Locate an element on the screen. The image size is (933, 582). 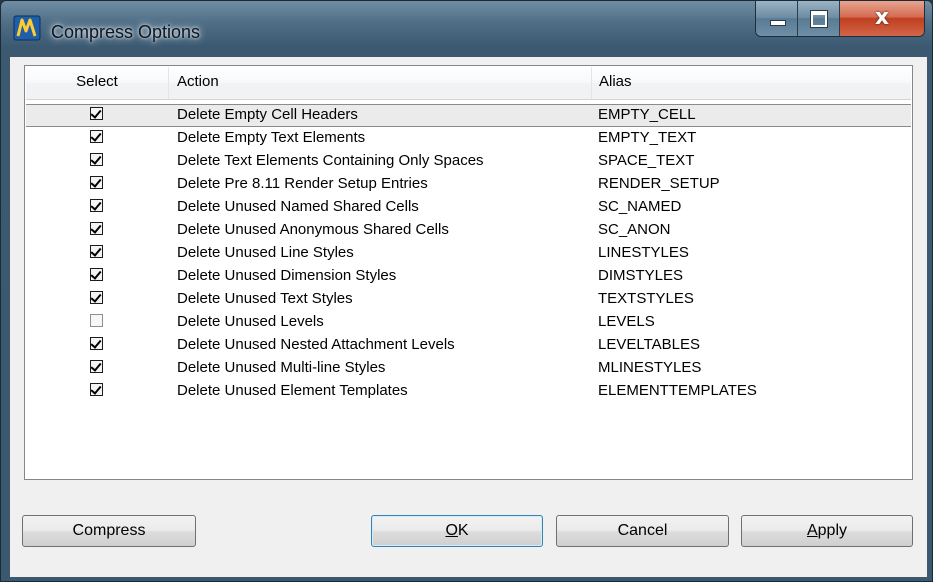
apply-mnemonic: A is located at coordinates (812, 530).